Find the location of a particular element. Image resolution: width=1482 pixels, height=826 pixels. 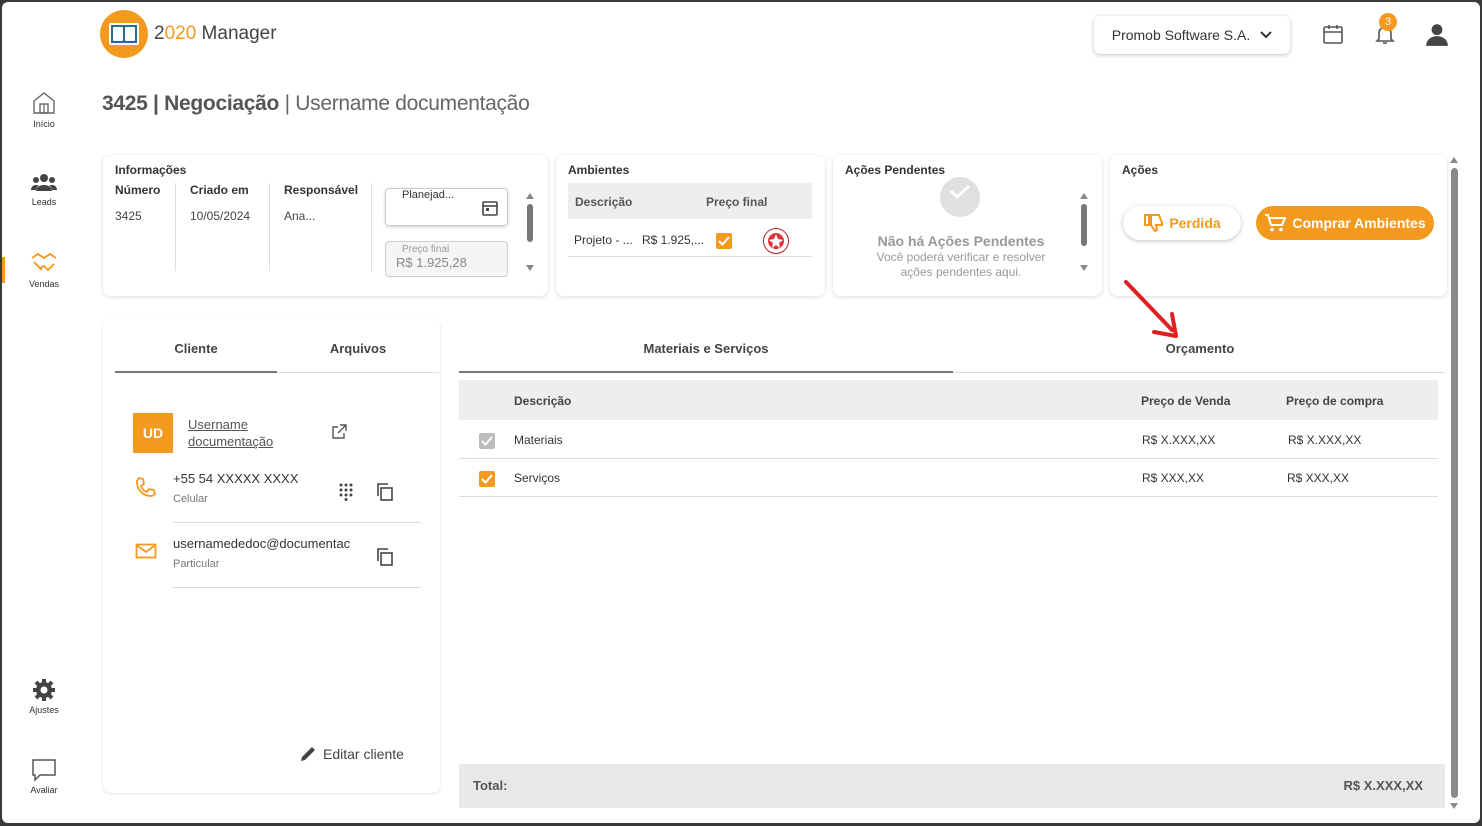

preco-final-field: Preço final R$ 1.925,28 is located at coordinates (446, 259).